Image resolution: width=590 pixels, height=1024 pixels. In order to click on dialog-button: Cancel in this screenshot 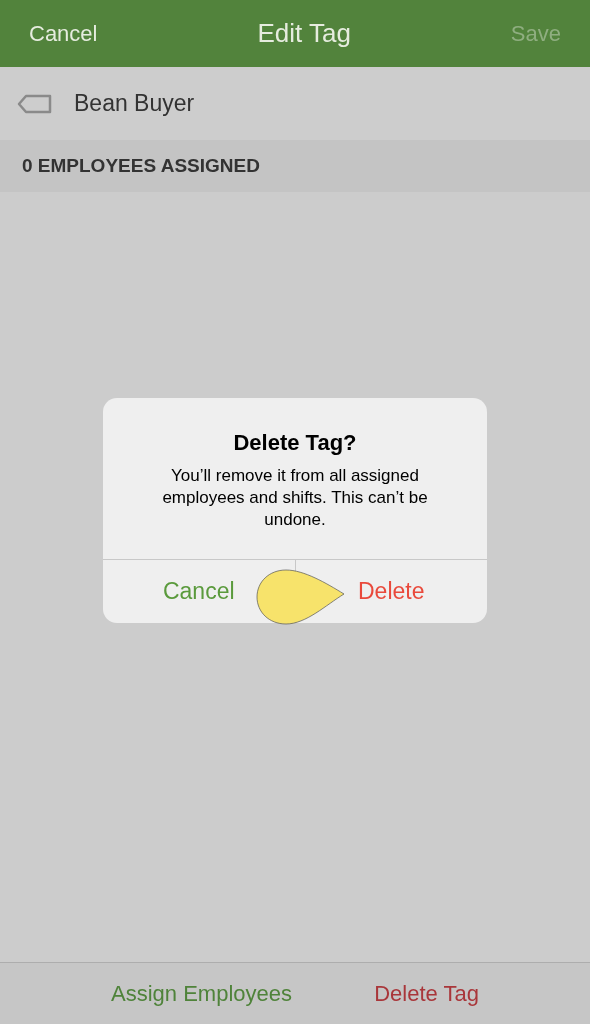, I will do `click(198, 591)`.